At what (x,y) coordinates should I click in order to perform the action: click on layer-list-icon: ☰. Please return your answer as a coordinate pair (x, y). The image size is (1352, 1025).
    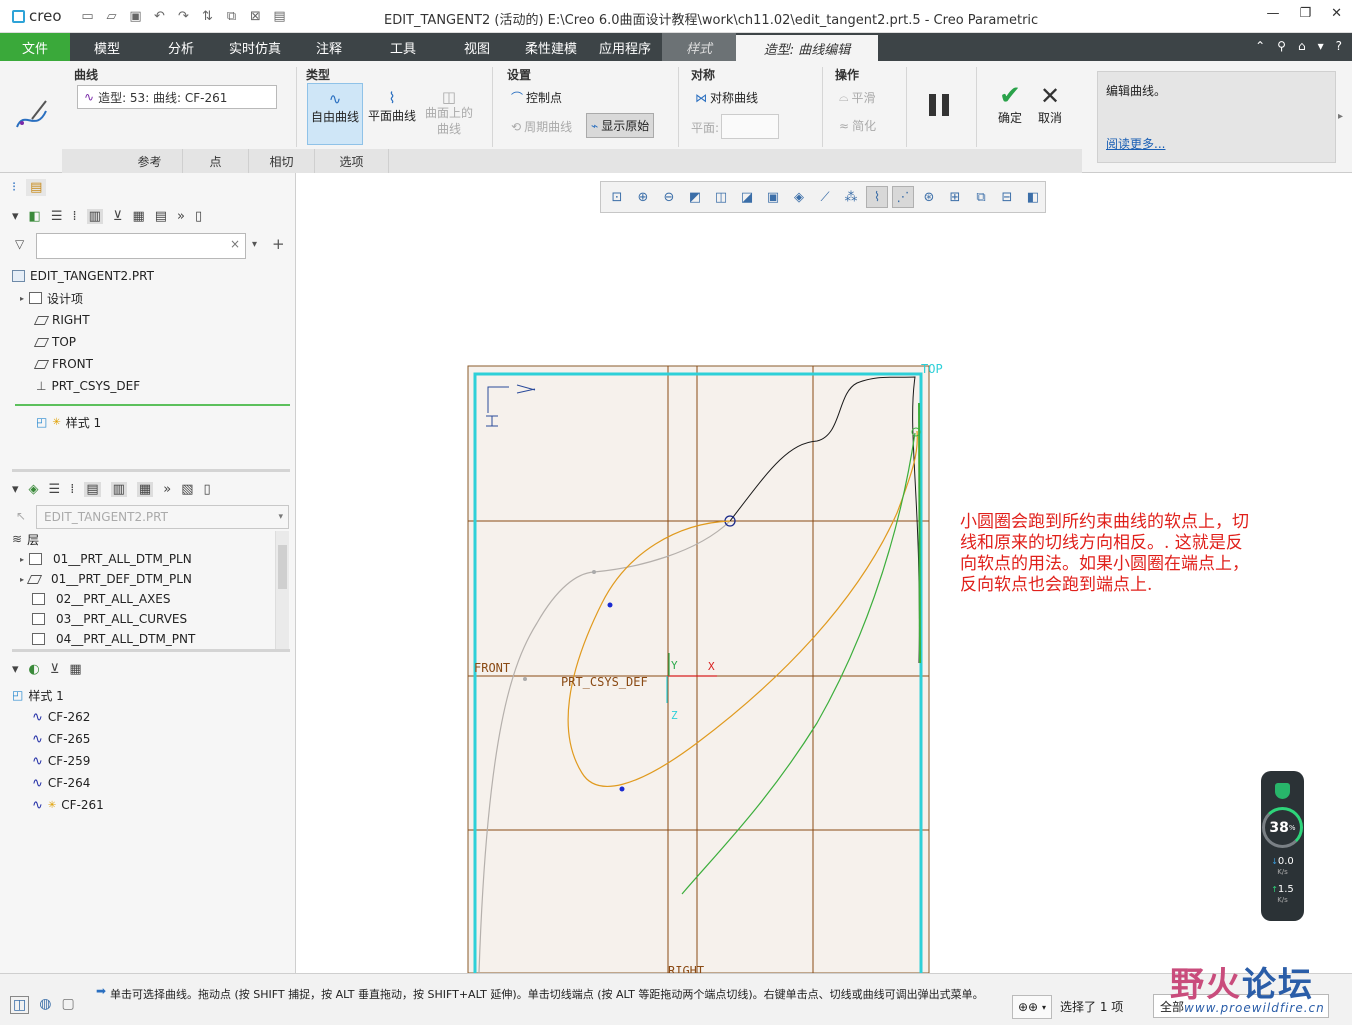
    Looking at the image, I should click on (55, 489).